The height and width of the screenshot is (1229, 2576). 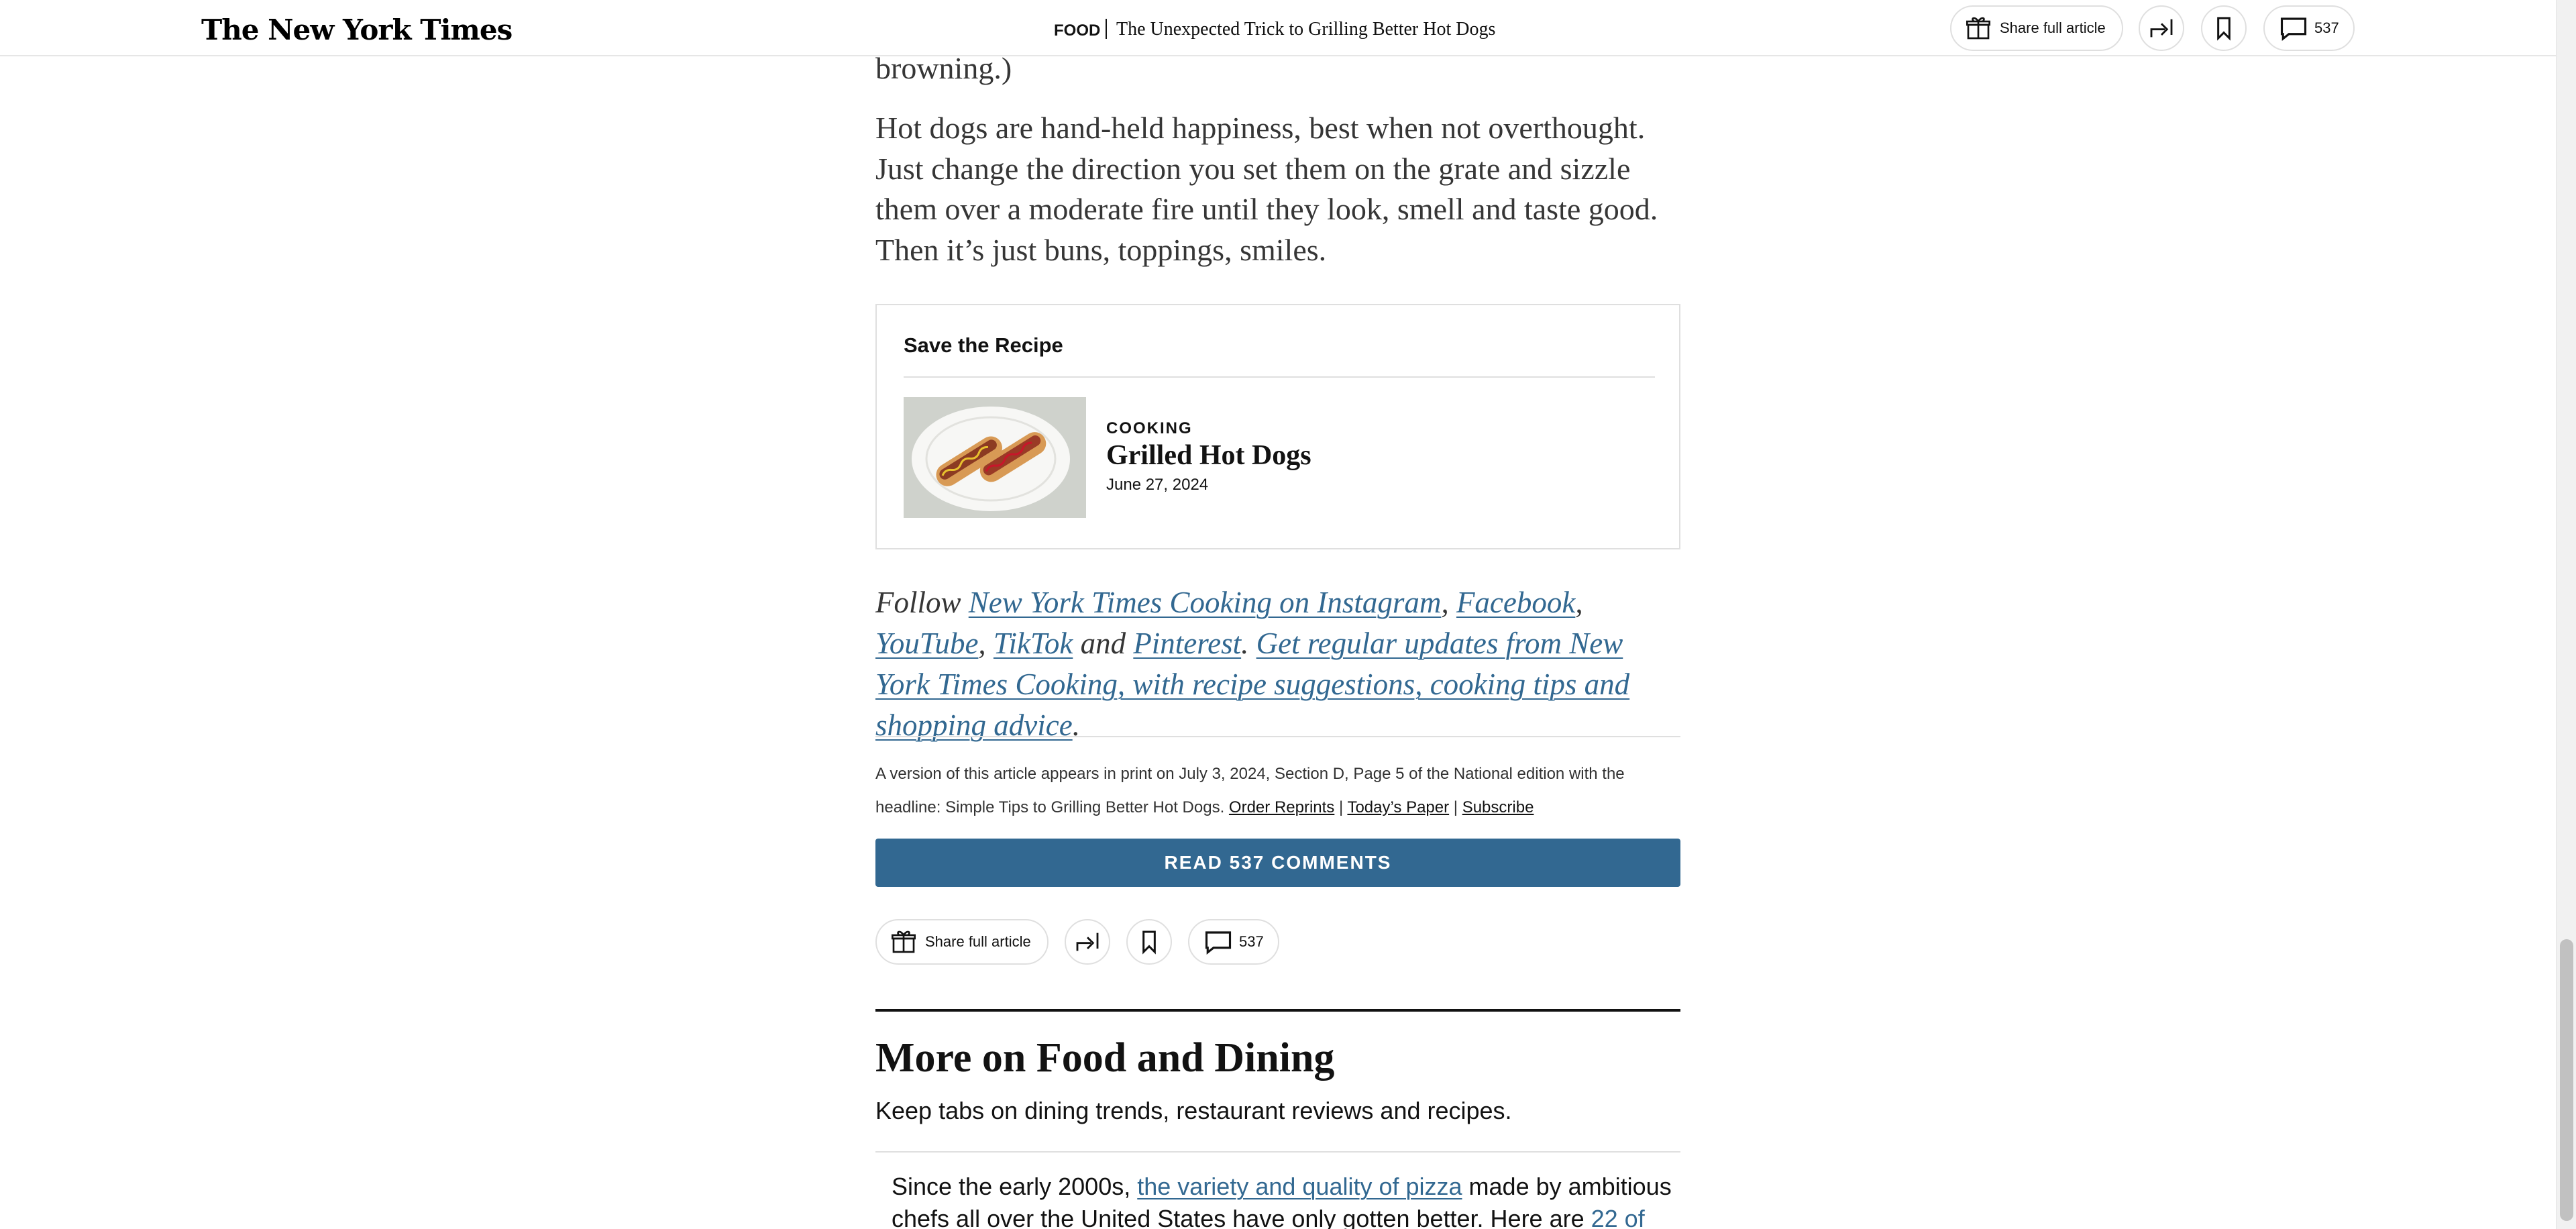 What do you see at coordinates (983, 345) in the screenshot?
I see `recipe-card-heading: Save the Recipe` at bounding box center [983, 345].